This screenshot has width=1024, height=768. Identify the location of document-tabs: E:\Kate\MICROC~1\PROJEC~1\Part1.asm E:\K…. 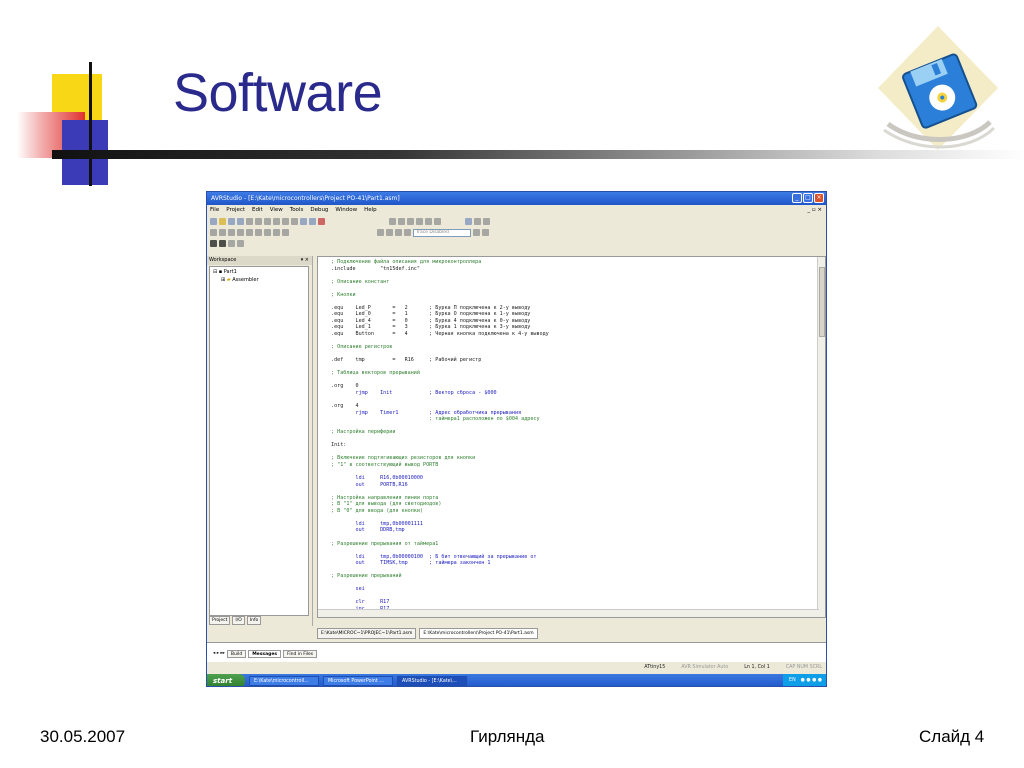
(427, 634).